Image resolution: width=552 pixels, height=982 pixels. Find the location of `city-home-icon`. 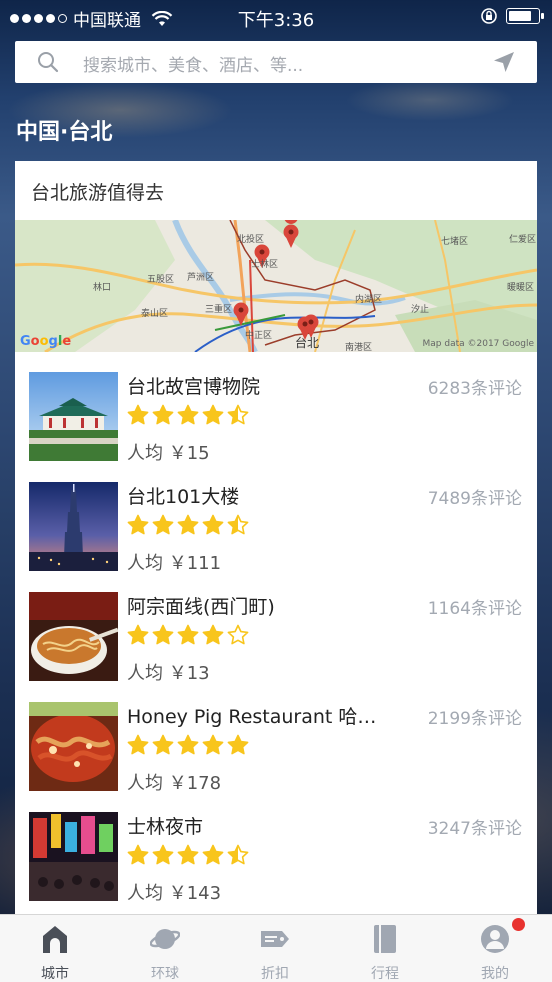

city-home-icon is located at coordinates (55, 939).